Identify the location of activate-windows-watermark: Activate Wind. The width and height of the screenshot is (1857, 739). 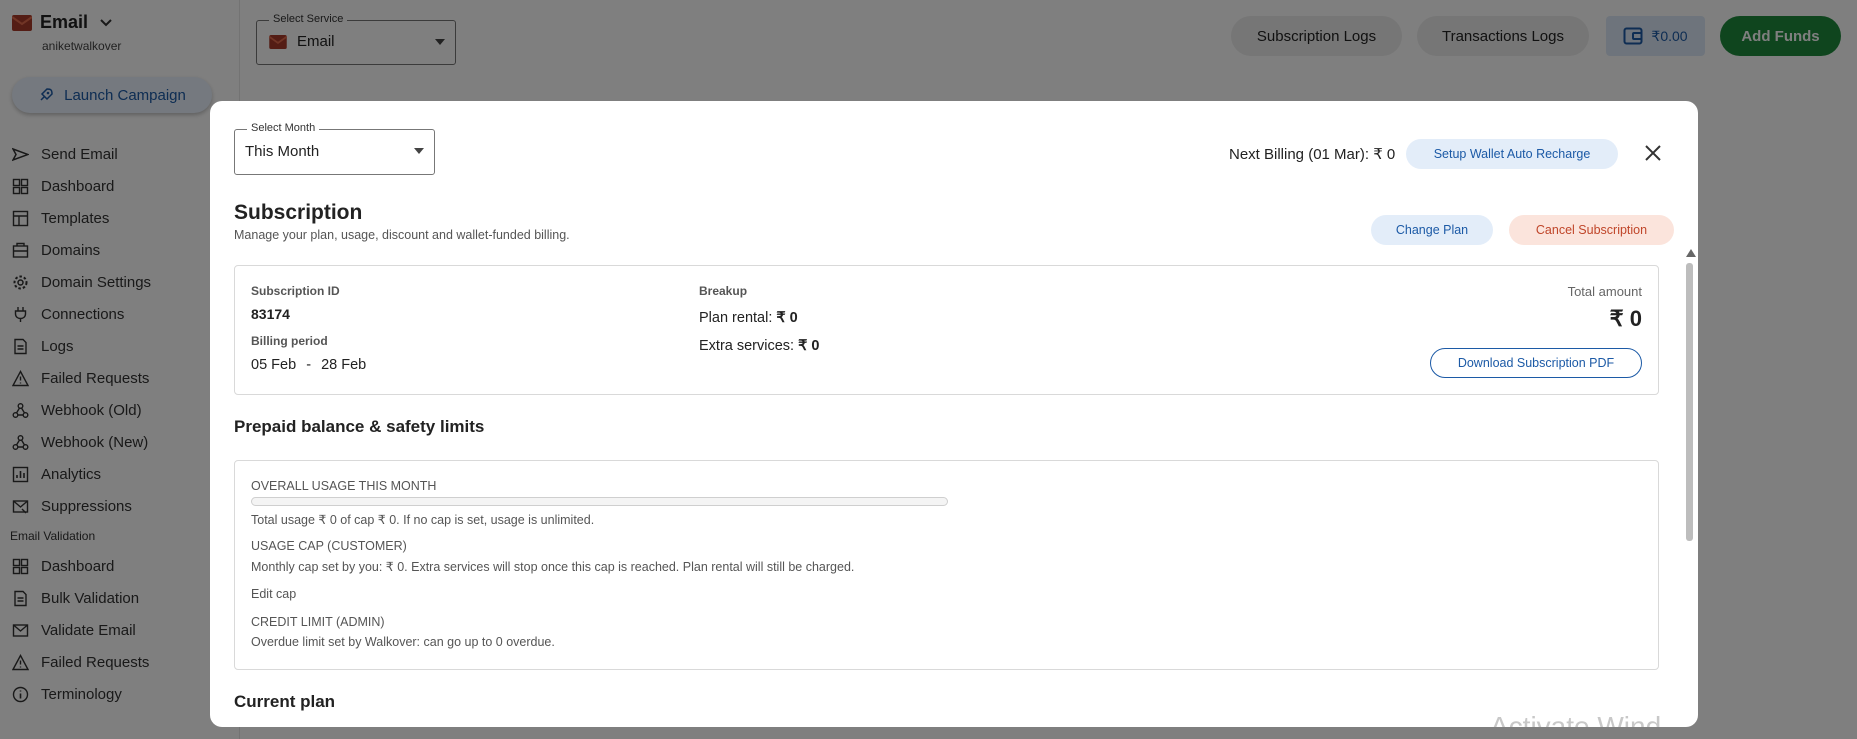
(1576, 719).